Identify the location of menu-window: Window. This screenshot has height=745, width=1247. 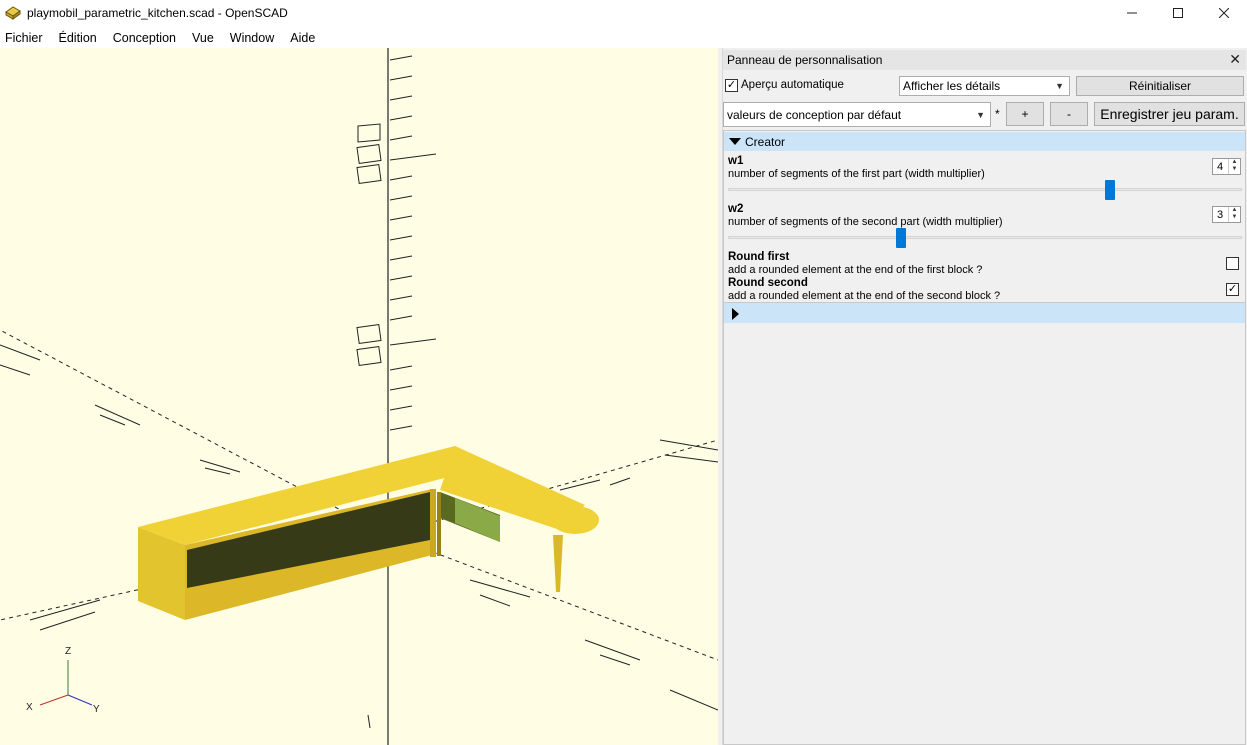
(253, 38).